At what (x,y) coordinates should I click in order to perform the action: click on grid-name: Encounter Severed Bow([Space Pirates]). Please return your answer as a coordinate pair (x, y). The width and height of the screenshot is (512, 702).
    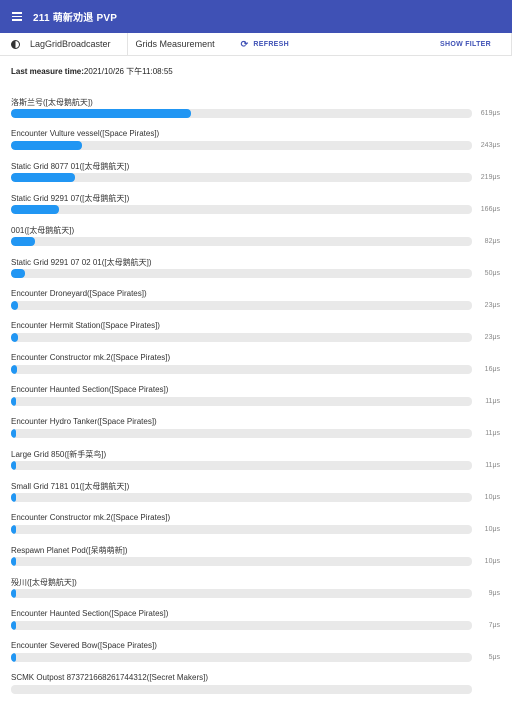
    Looking at the image, I should click on (84, 645).